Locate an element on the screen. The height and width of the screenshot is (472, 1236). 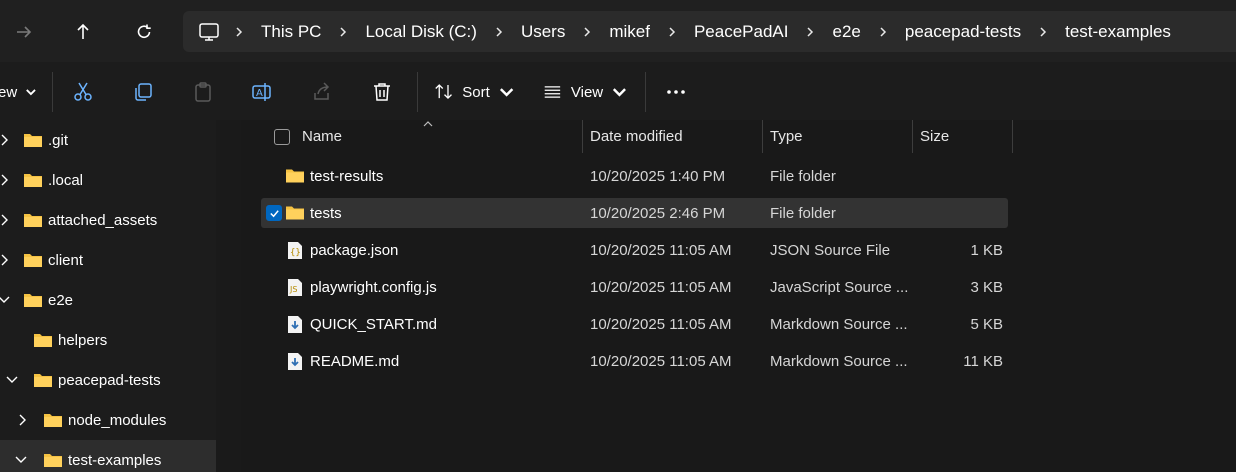
breadcrumb-users: Users is located at coordinates (543, 32).